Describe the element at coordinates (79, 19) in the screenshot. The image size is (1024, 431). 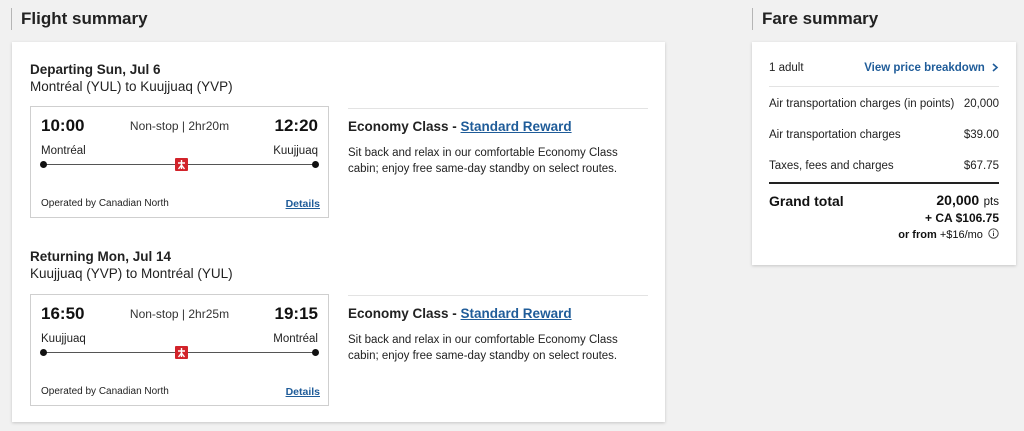
I see `flight-summary-title: Flight summary` at that location.